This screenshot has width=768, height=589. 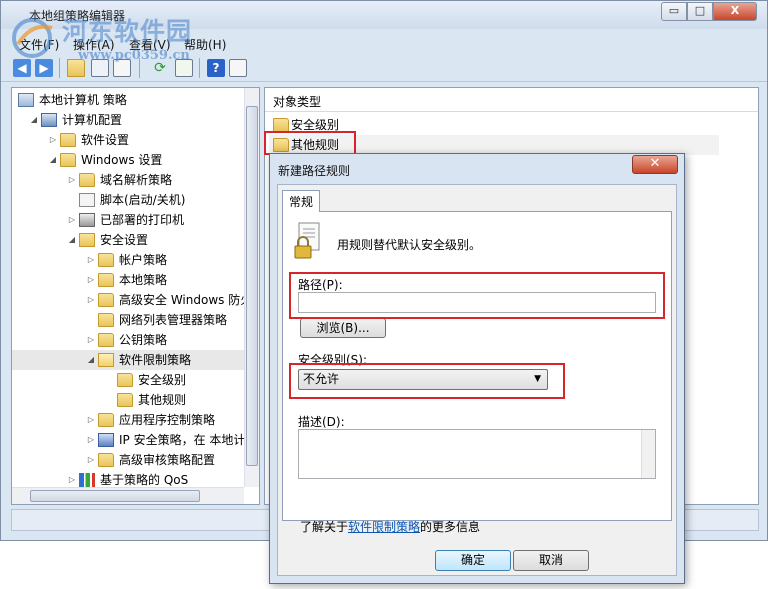 I want to click on more-info-prefix: 了解关于, so click(x=324, y=527).